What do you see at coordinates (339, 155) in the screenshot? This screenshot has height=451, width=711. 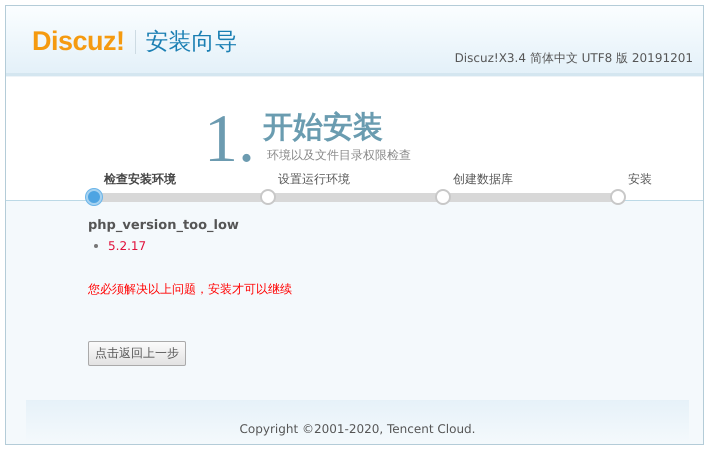 I see `step-subtitle: 环境以及文件目录权限检查` at bounding box center [339, 155].